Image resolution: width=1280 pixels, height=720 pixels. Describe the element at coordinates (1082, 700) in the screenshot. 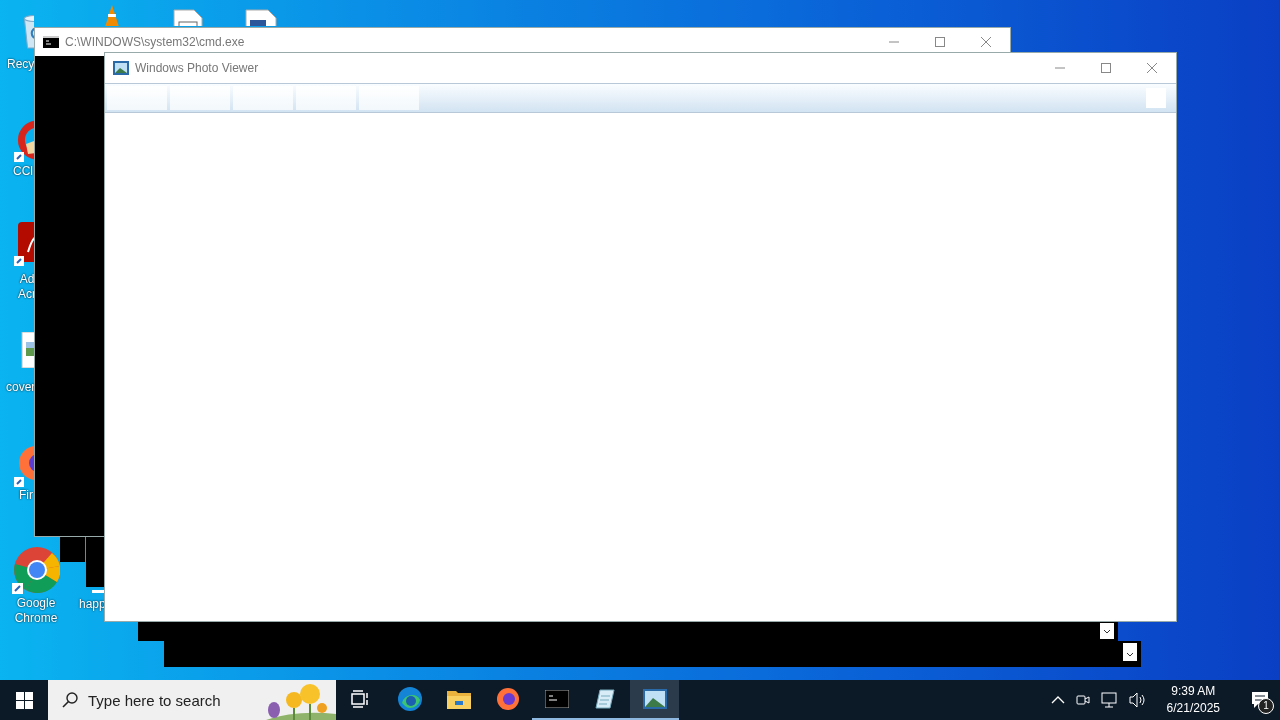

I see `camera-icon` at that location.